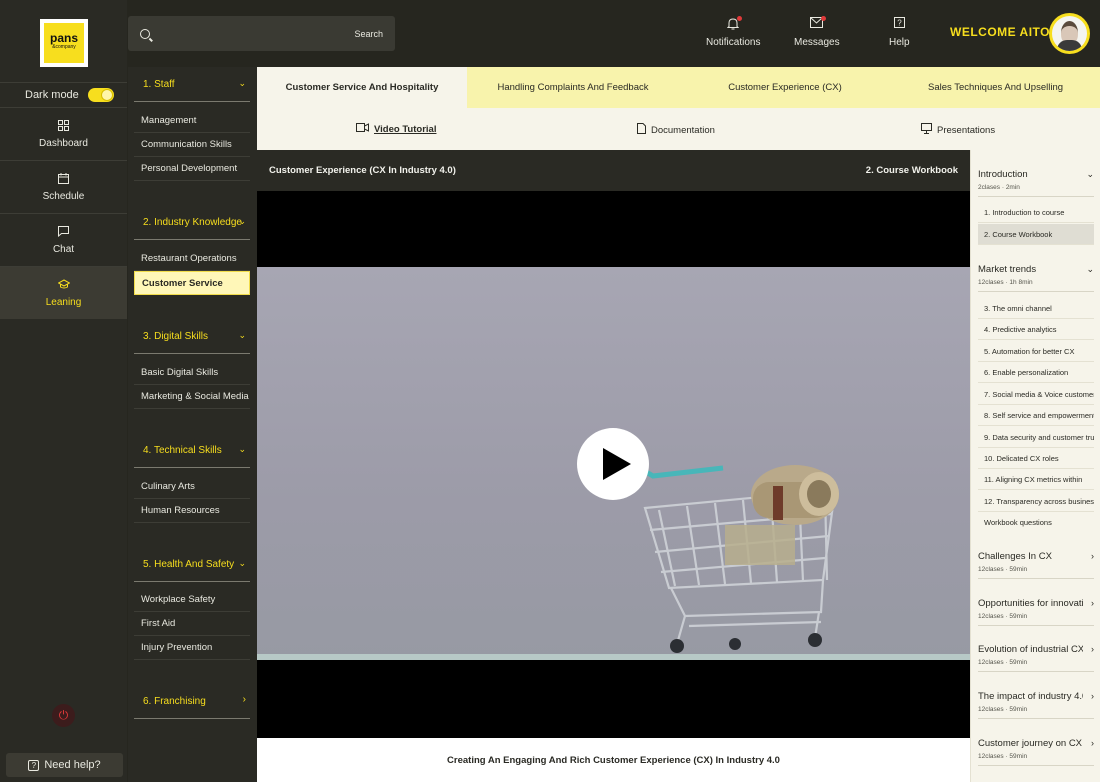  I want to click on message-dot, so click(823, 18).